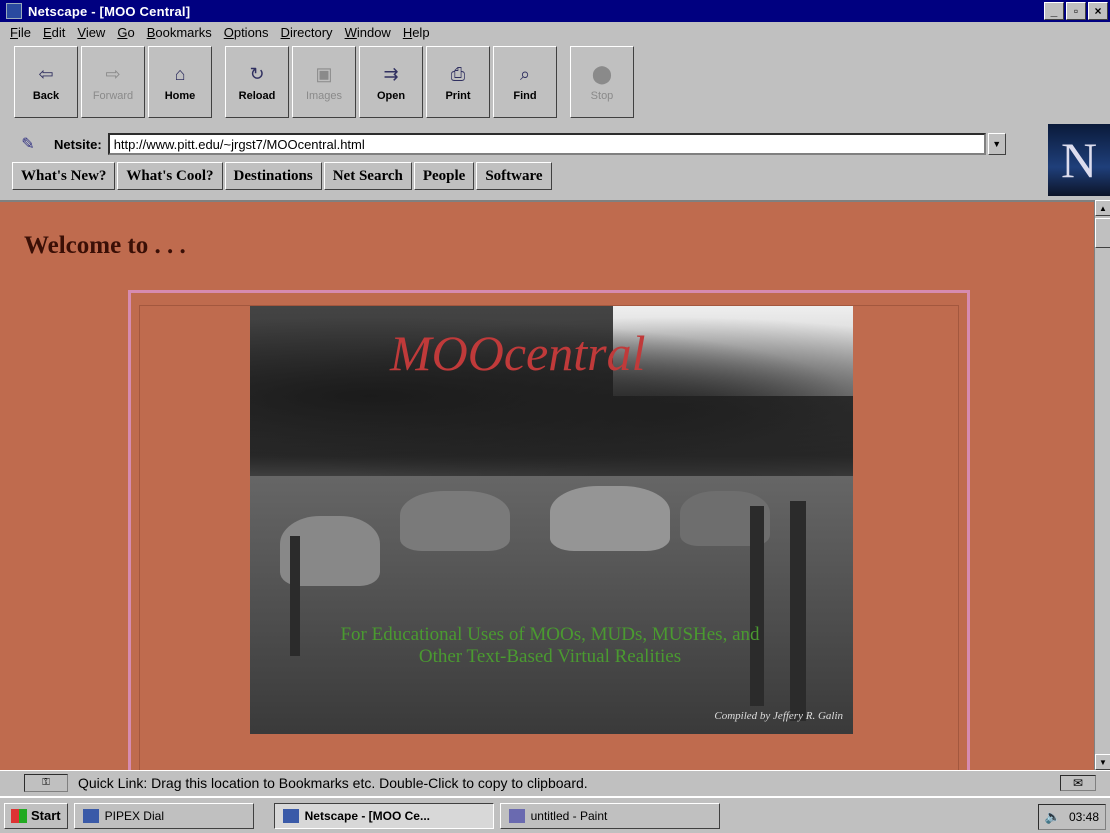  Describe the element at coordinates (1084, 817) in the screenshot. I see `clock: 03:48` at that location.